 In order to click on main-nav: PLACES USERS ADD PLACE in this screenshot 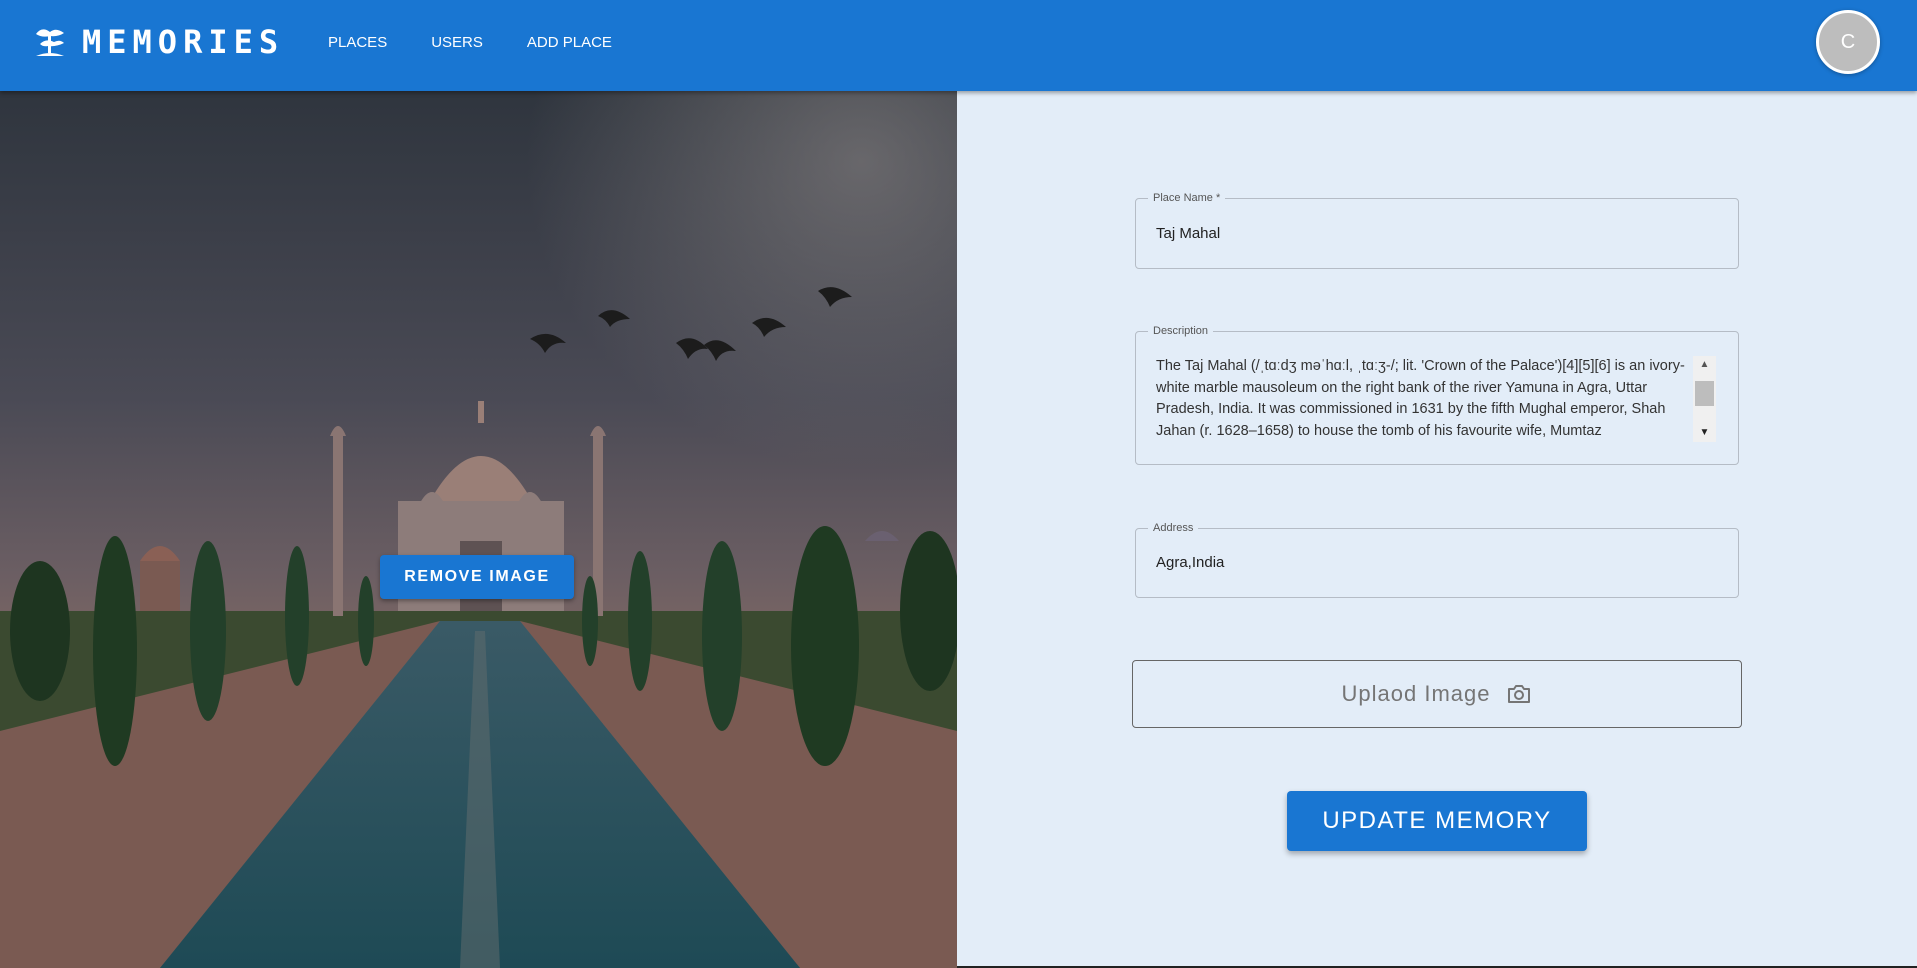, I will do `click(470, 42)`.